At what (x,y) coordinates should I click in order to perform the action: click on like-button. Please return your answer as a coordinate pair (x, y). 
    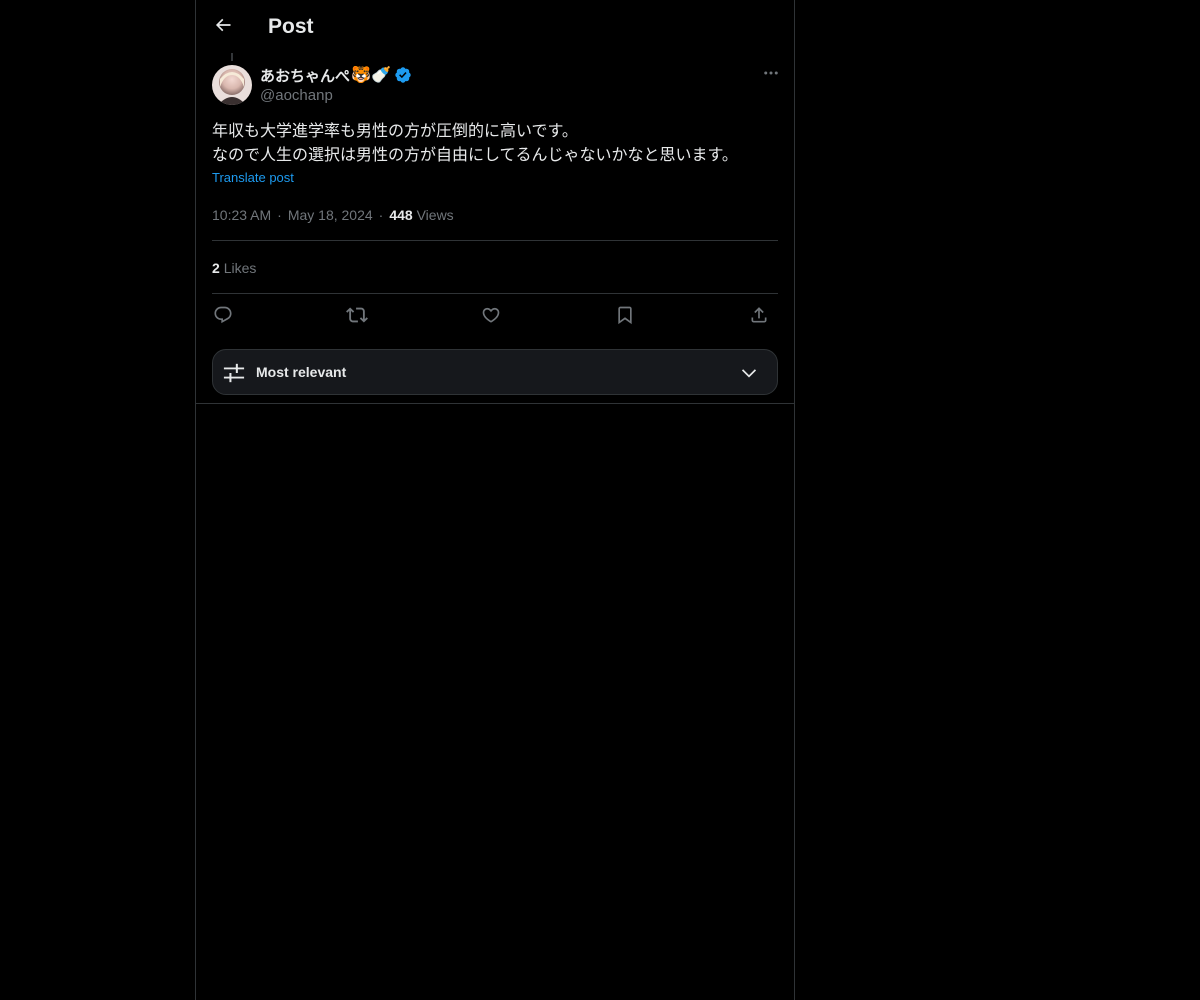
    Looking at the image, I should click on (491, 317).